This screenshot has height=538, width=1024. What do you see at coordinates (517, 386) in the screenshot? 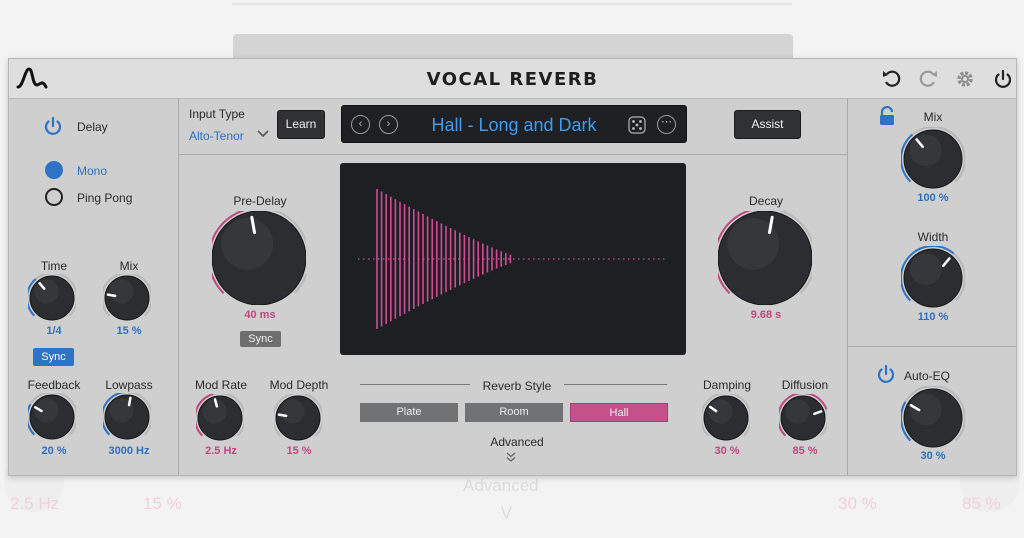
I see `reverb-style-label: Reverb Style` at bounding box center [517, 386].